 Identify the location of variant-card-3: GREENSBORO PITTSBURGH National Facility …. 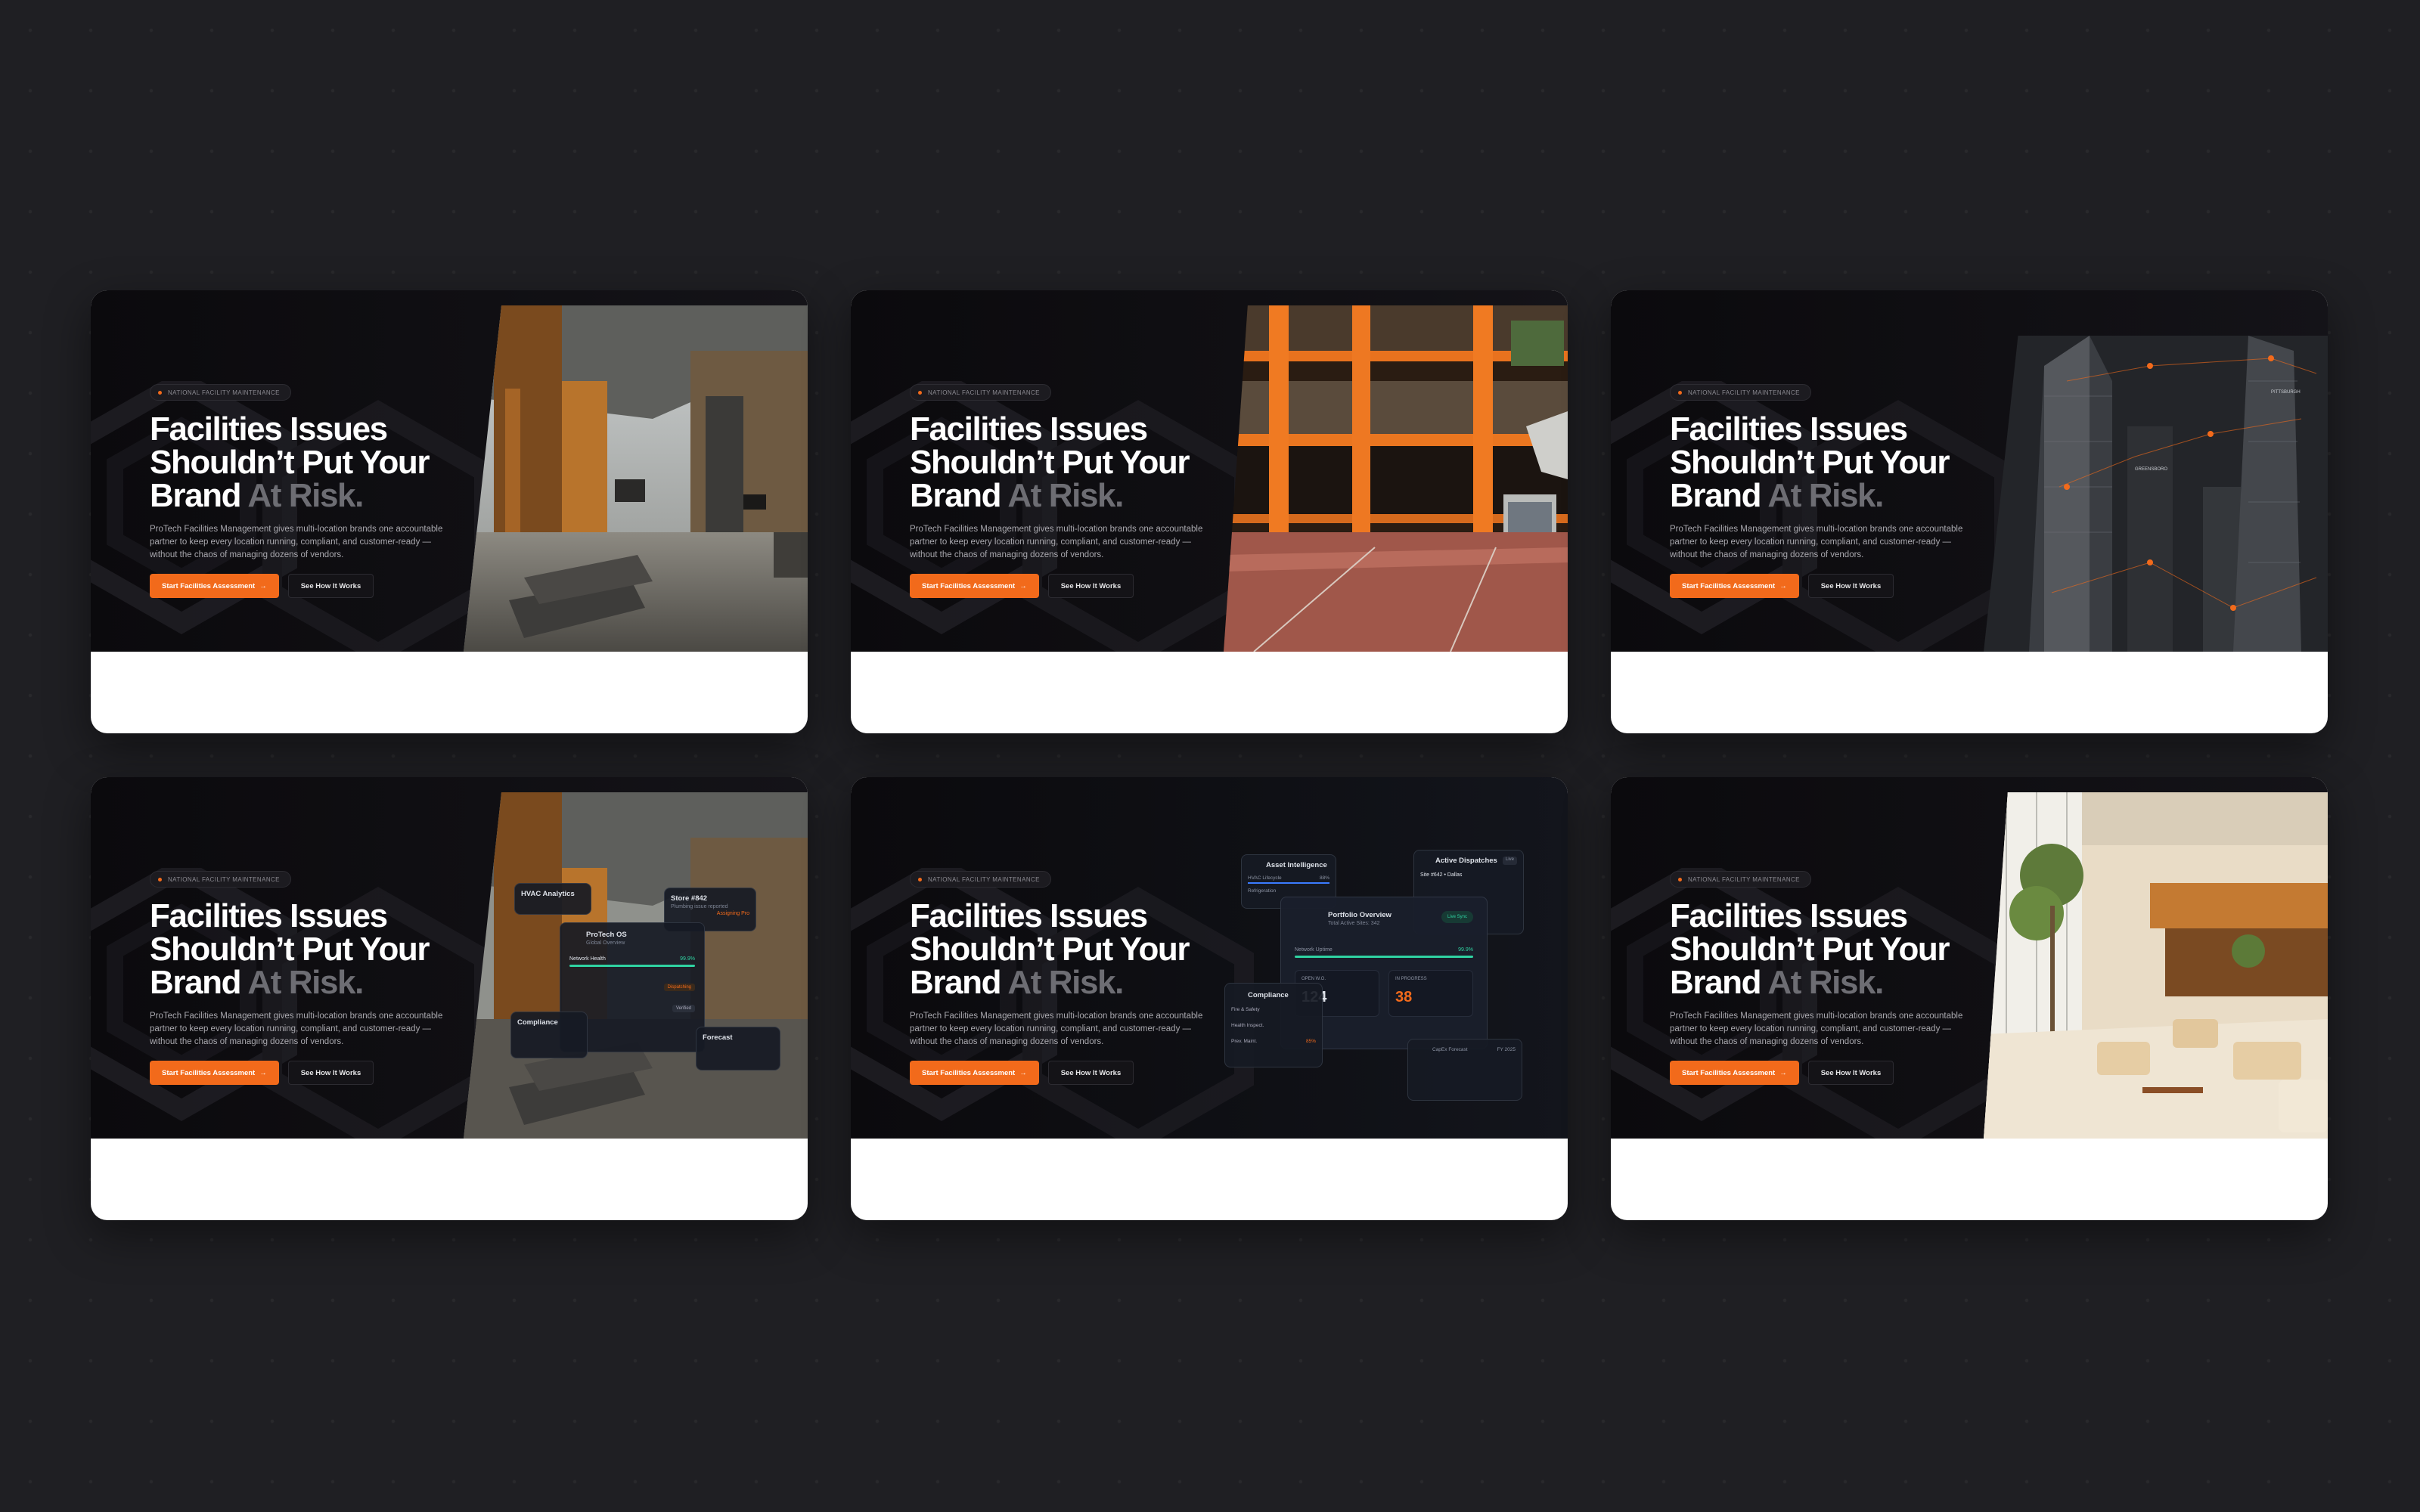
(1969, 511).